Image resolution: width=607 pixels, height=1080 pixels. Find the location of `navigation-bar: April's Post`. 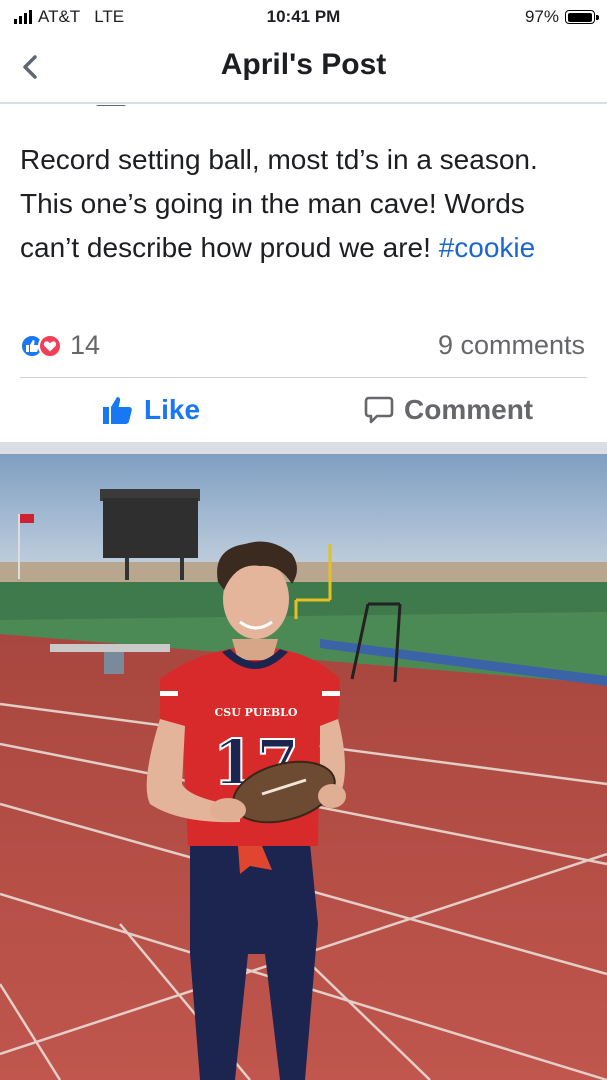

navigation-bar: April's Post is located at coordinates (303, 68).